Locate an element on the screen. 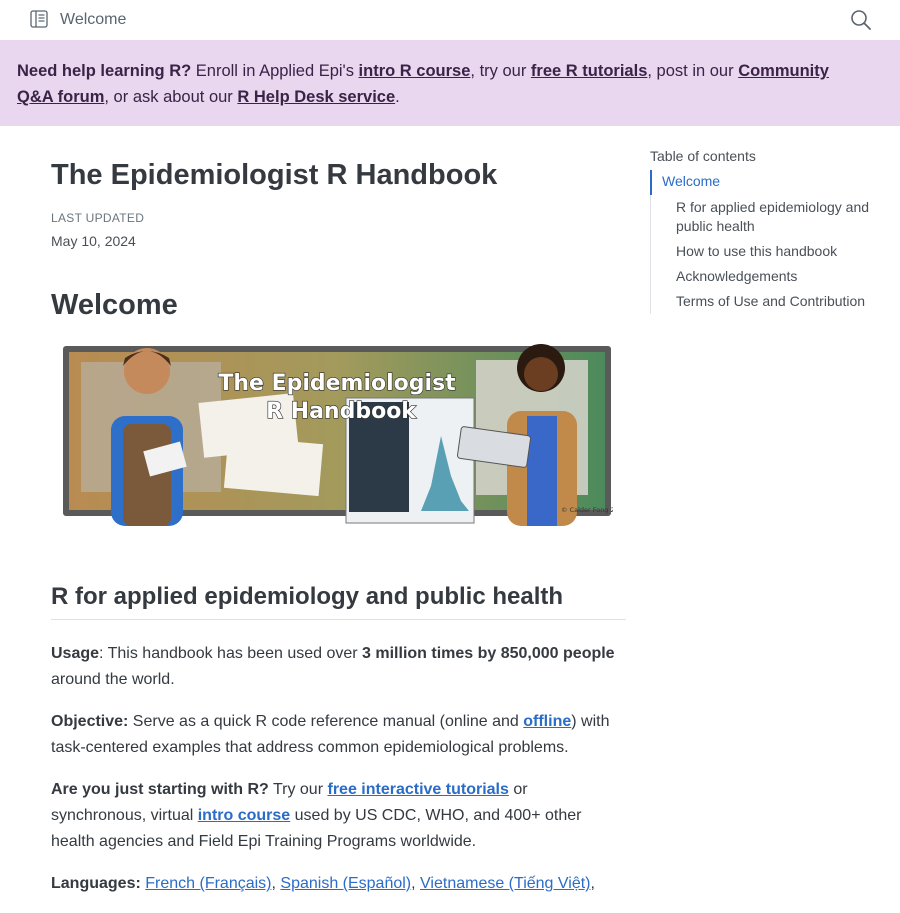 The width and height of the screenshot is (900, 913). banner-text: , post in our is located at coordinates (693, 71).